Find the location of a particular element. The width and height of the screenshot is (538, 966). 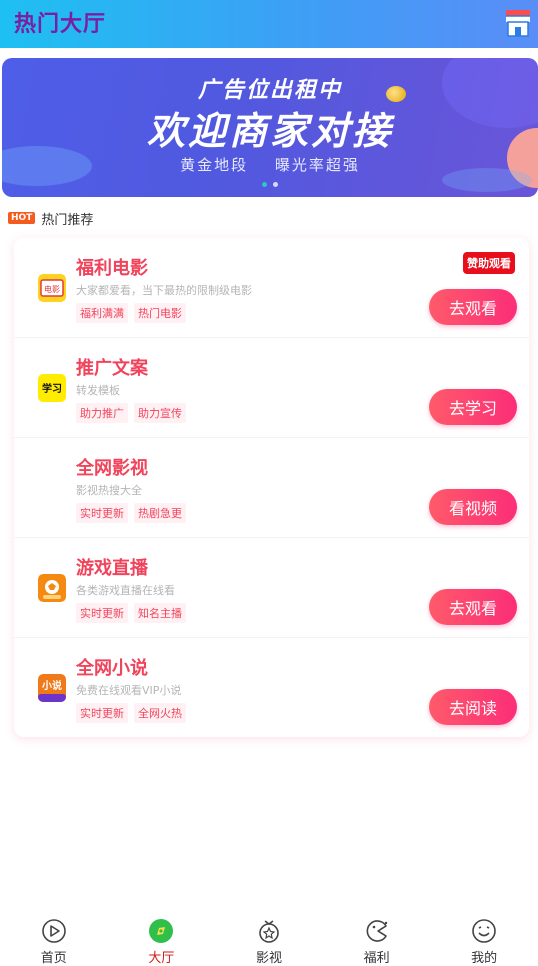

read-button: 去阅读 is located at coordinates (473, 707).